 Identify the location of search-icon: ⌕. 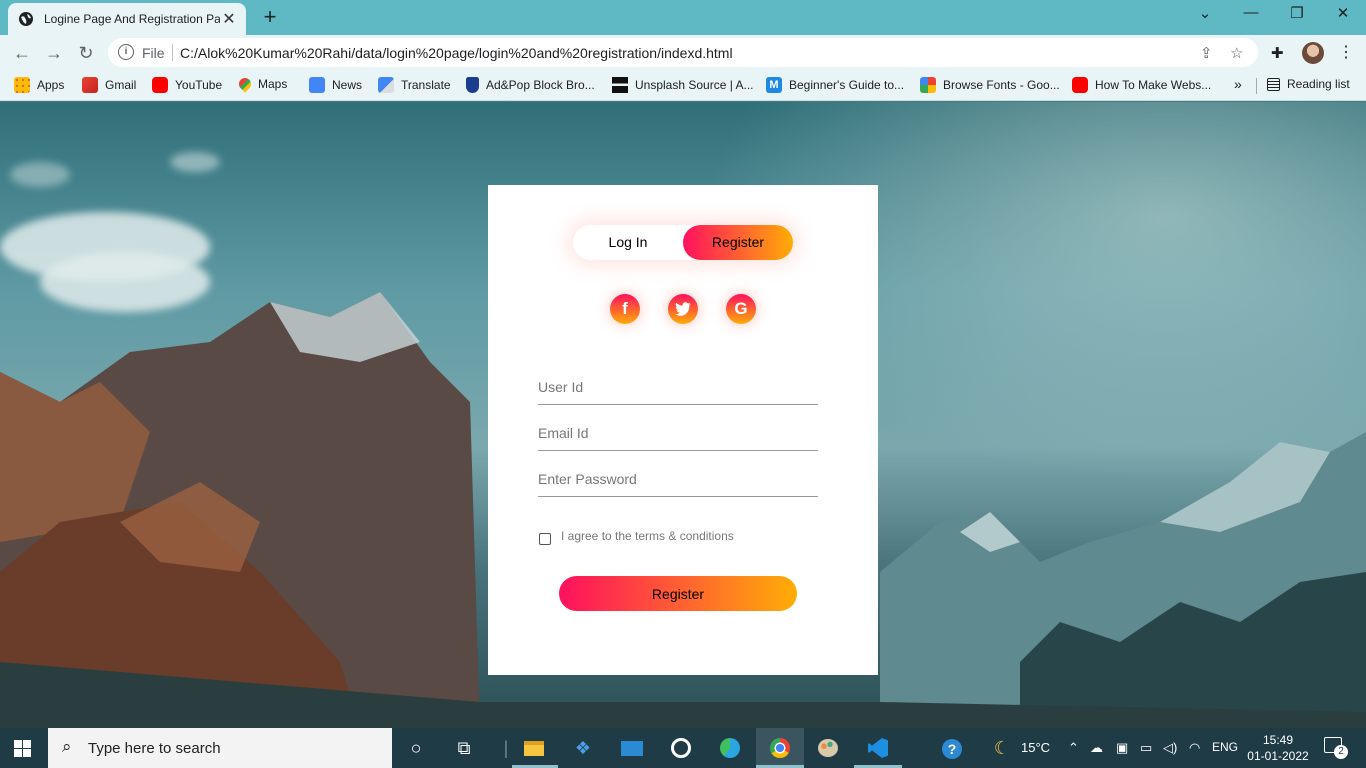
(67, 746).